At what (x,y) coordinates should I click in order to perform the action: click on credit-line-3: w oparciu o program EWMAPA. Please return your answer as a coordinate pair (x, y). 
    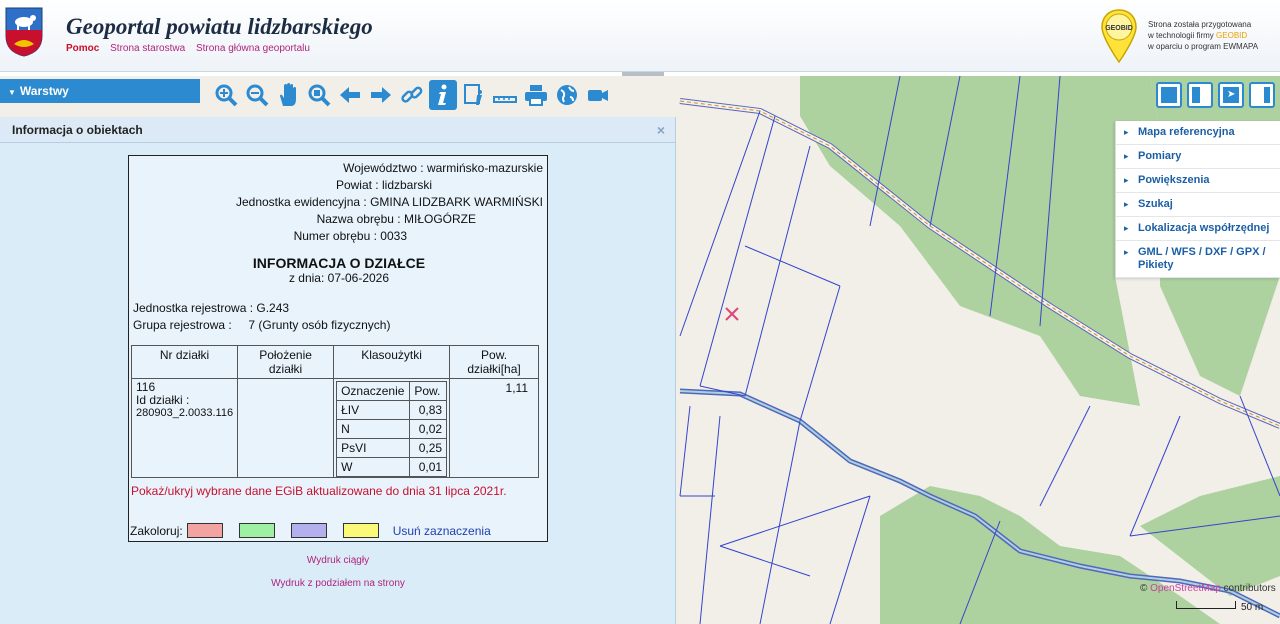
    Looking at the image, I should click on (1203, 46).